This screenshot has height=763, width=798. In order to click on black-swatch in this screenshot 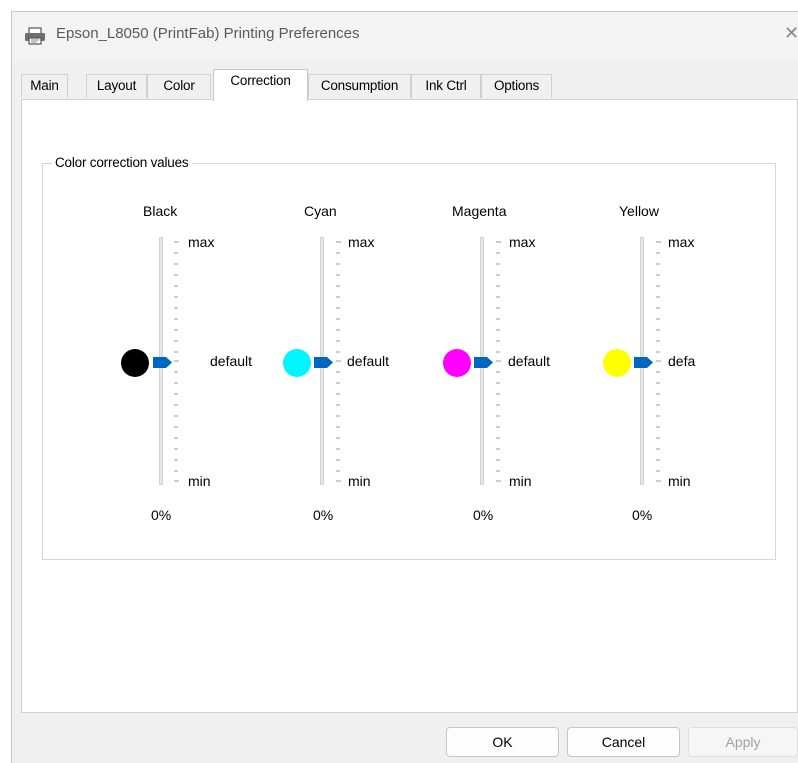, I will do `click(135, 363)`.